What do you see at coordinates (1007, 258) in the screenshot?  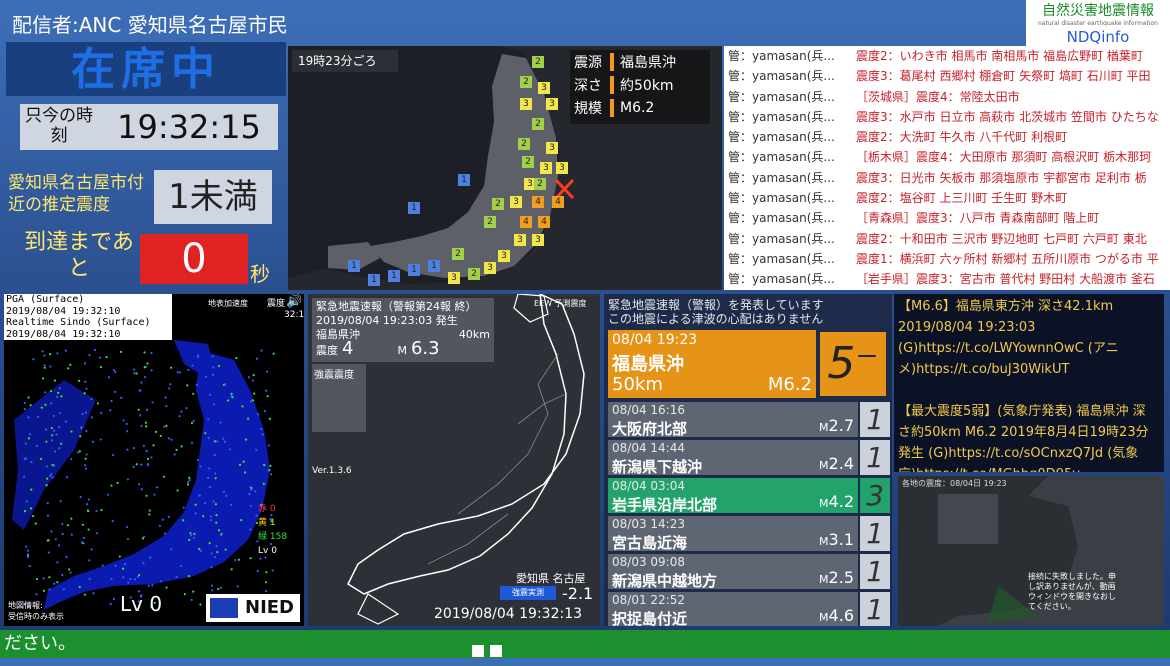 I see `feed-message: 震度1：横浜町 六ヶ所村 新郷村 五所川原市 つがる市 平` at bounding box center [1007, 258].